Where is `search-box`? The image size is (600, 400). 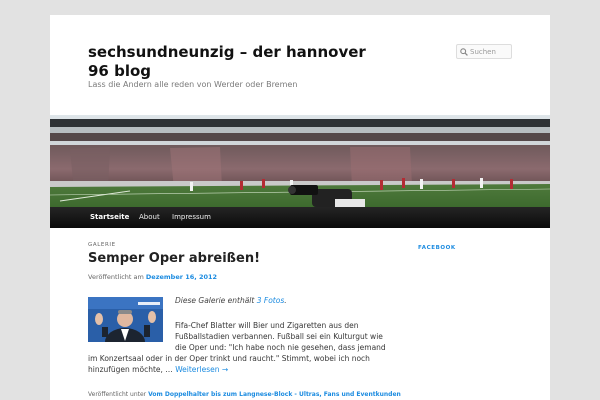 search-box is located at coordinates (484, 51).